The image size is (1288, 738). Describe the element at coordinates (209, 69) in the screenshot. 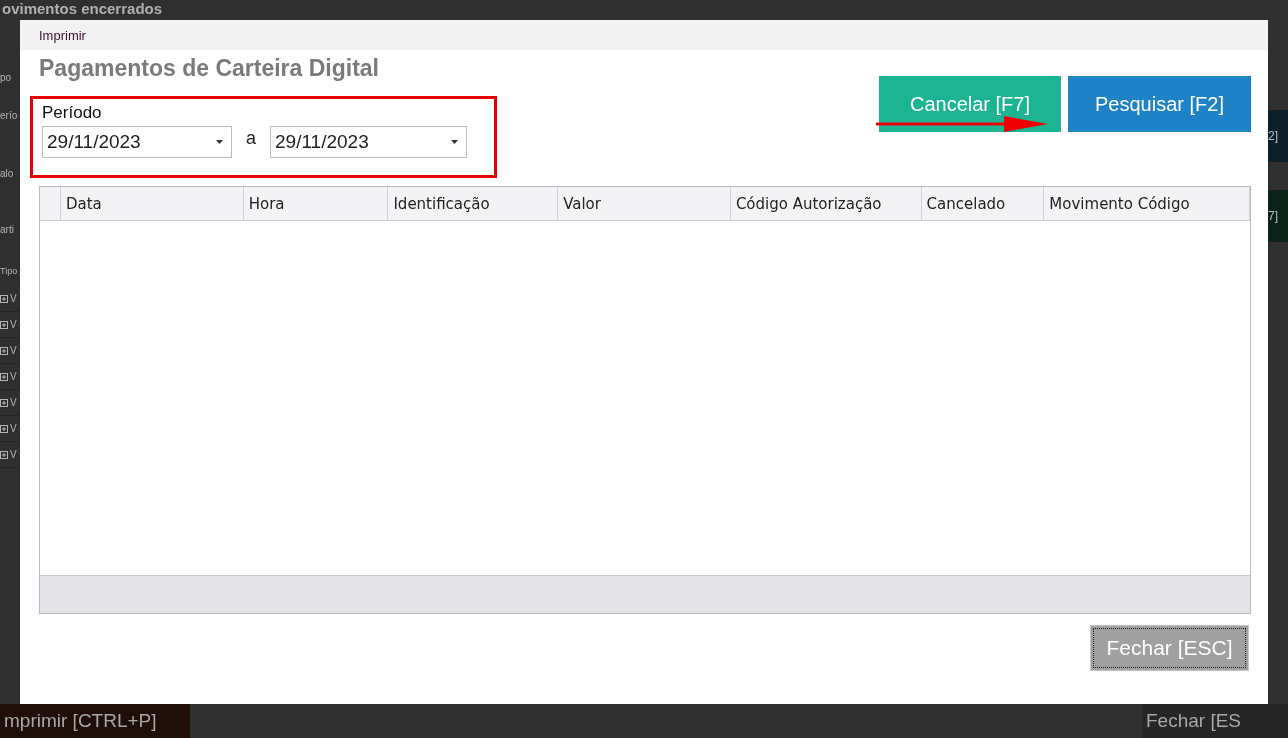

I see `dialog-heading: Pagamentos de Carteira Digital` at that location.